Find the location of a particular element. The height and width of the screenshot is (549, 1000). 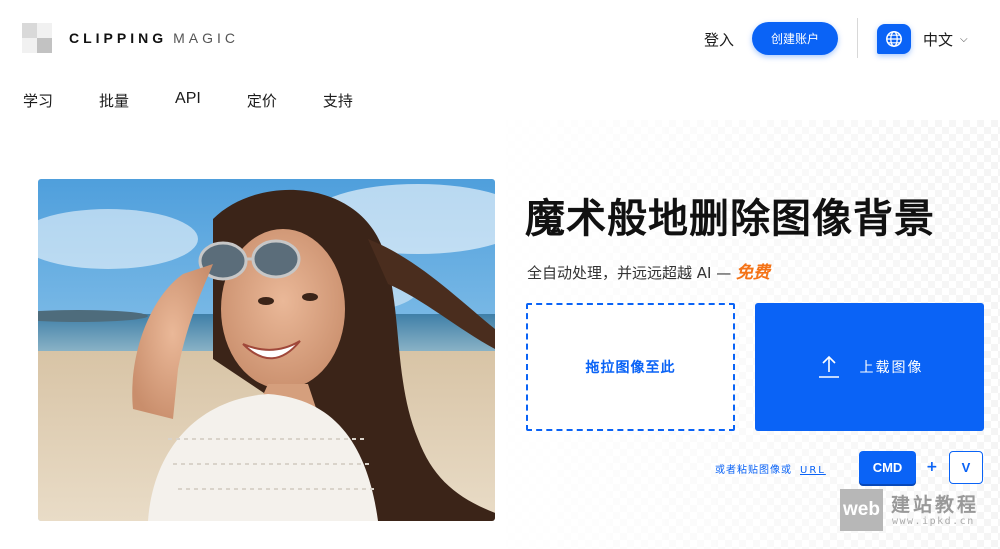

site-watermark: web 建站教程 www.ipkd.cn is located at coordinates (915, 511).